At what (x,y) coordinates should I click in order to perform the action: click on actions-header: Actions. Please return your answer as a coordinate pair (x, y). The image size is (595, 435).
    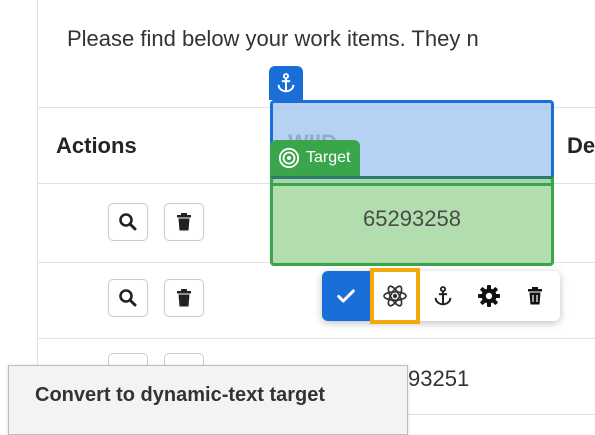
    Looking at the image, I should click on (96, 145).